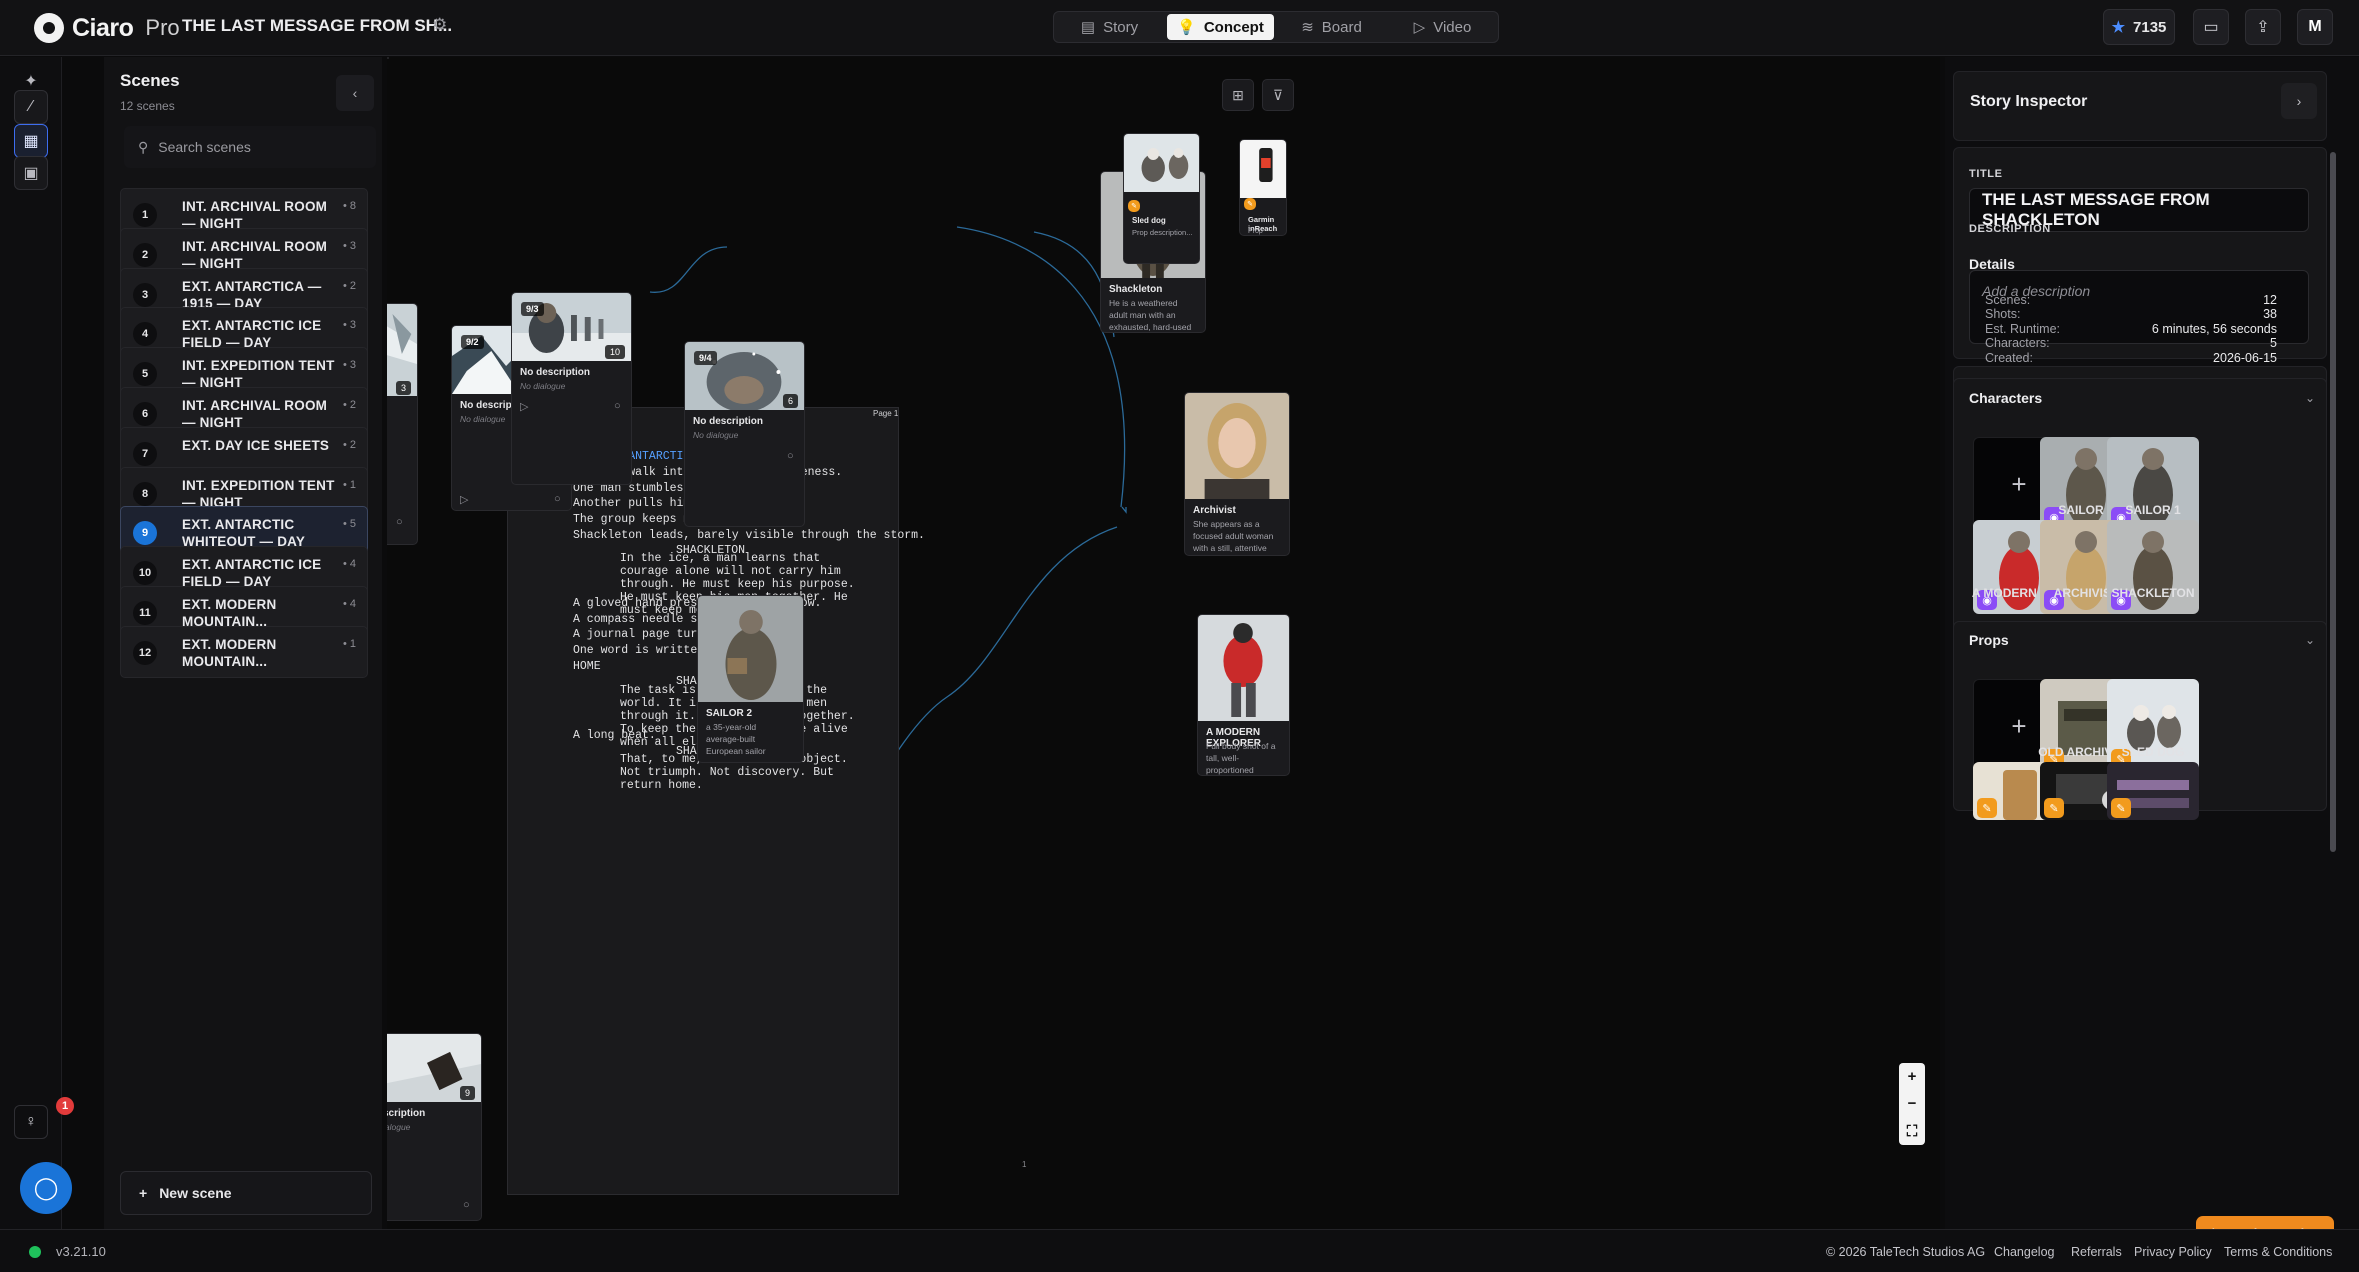 This screenshot has height=1272, width=2359. I want to click on user-avatar: M, so click(2315, 27).